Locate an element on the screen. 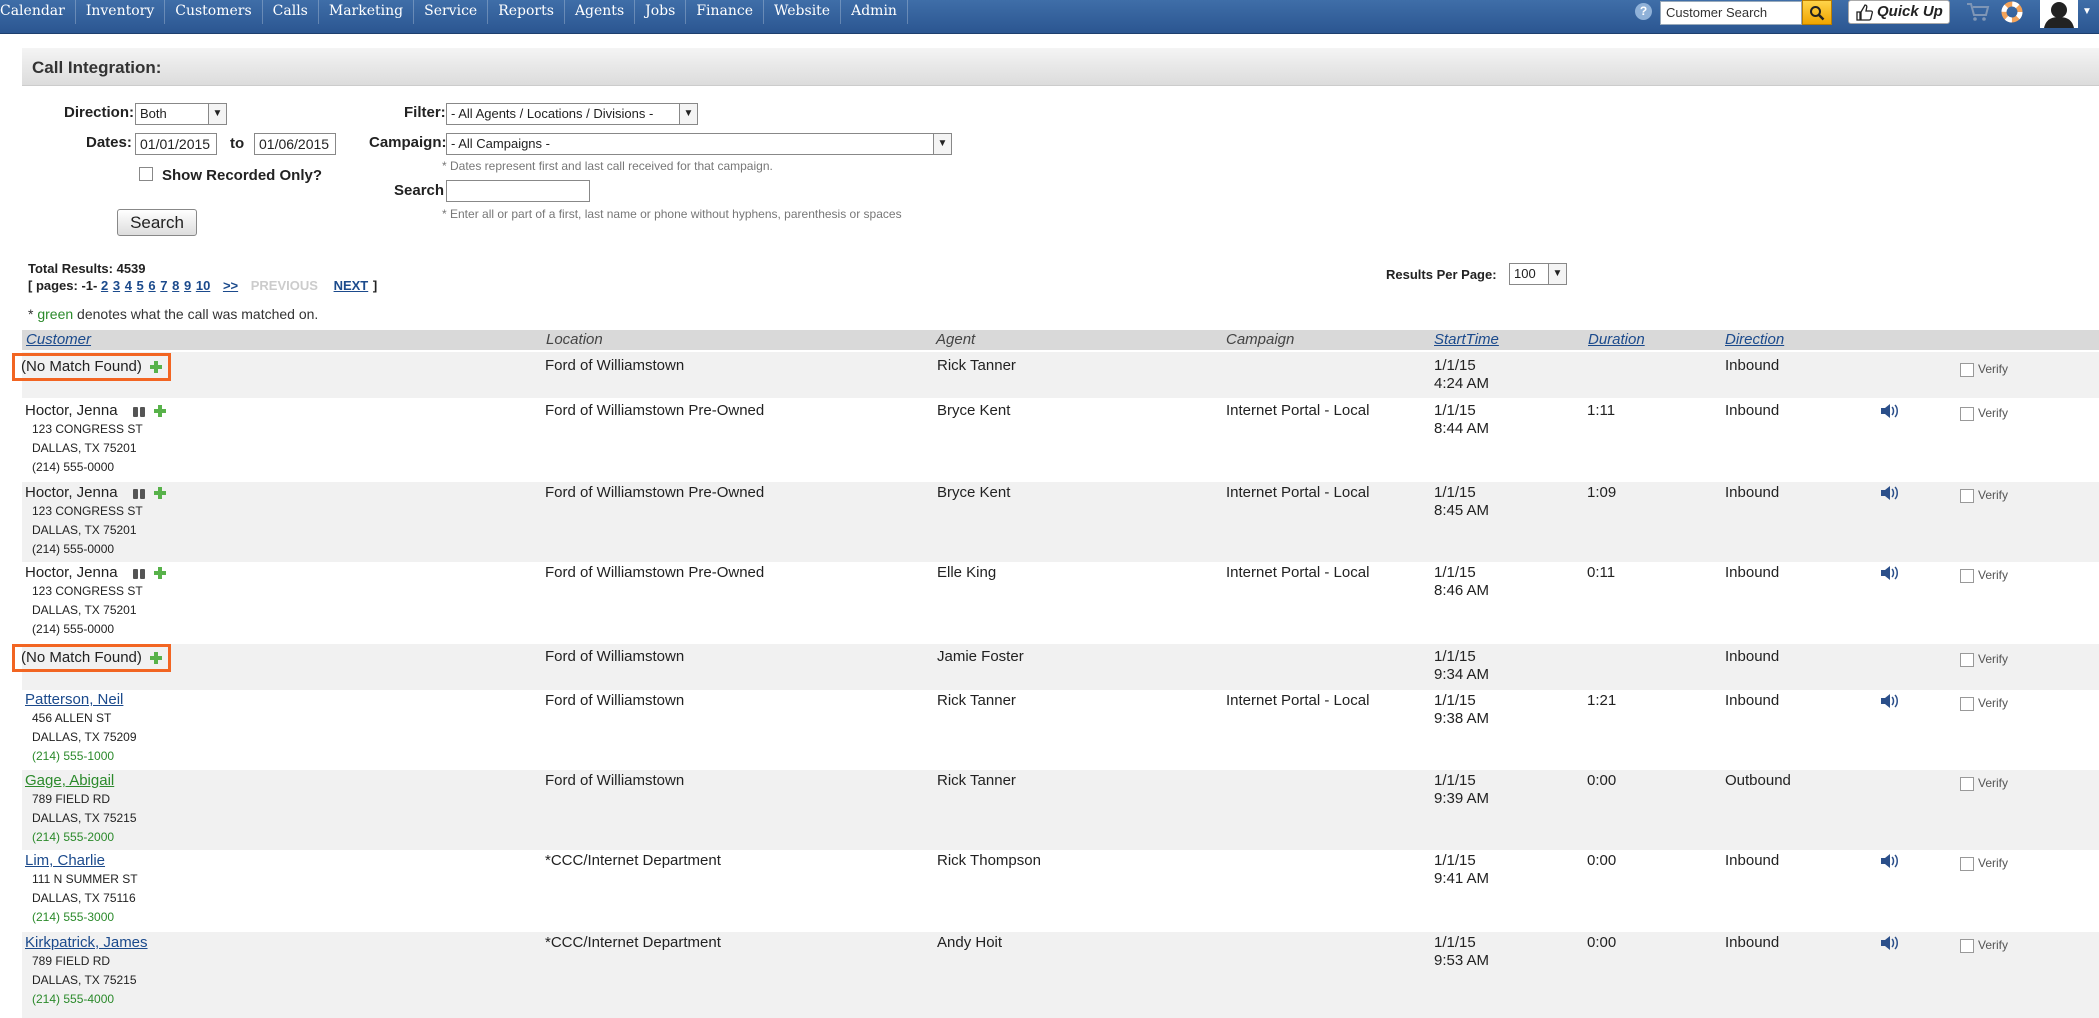 This screenshot has width=2099, height=1018. customer-search-input: Customer Search is located at coordinates (1731, 13).